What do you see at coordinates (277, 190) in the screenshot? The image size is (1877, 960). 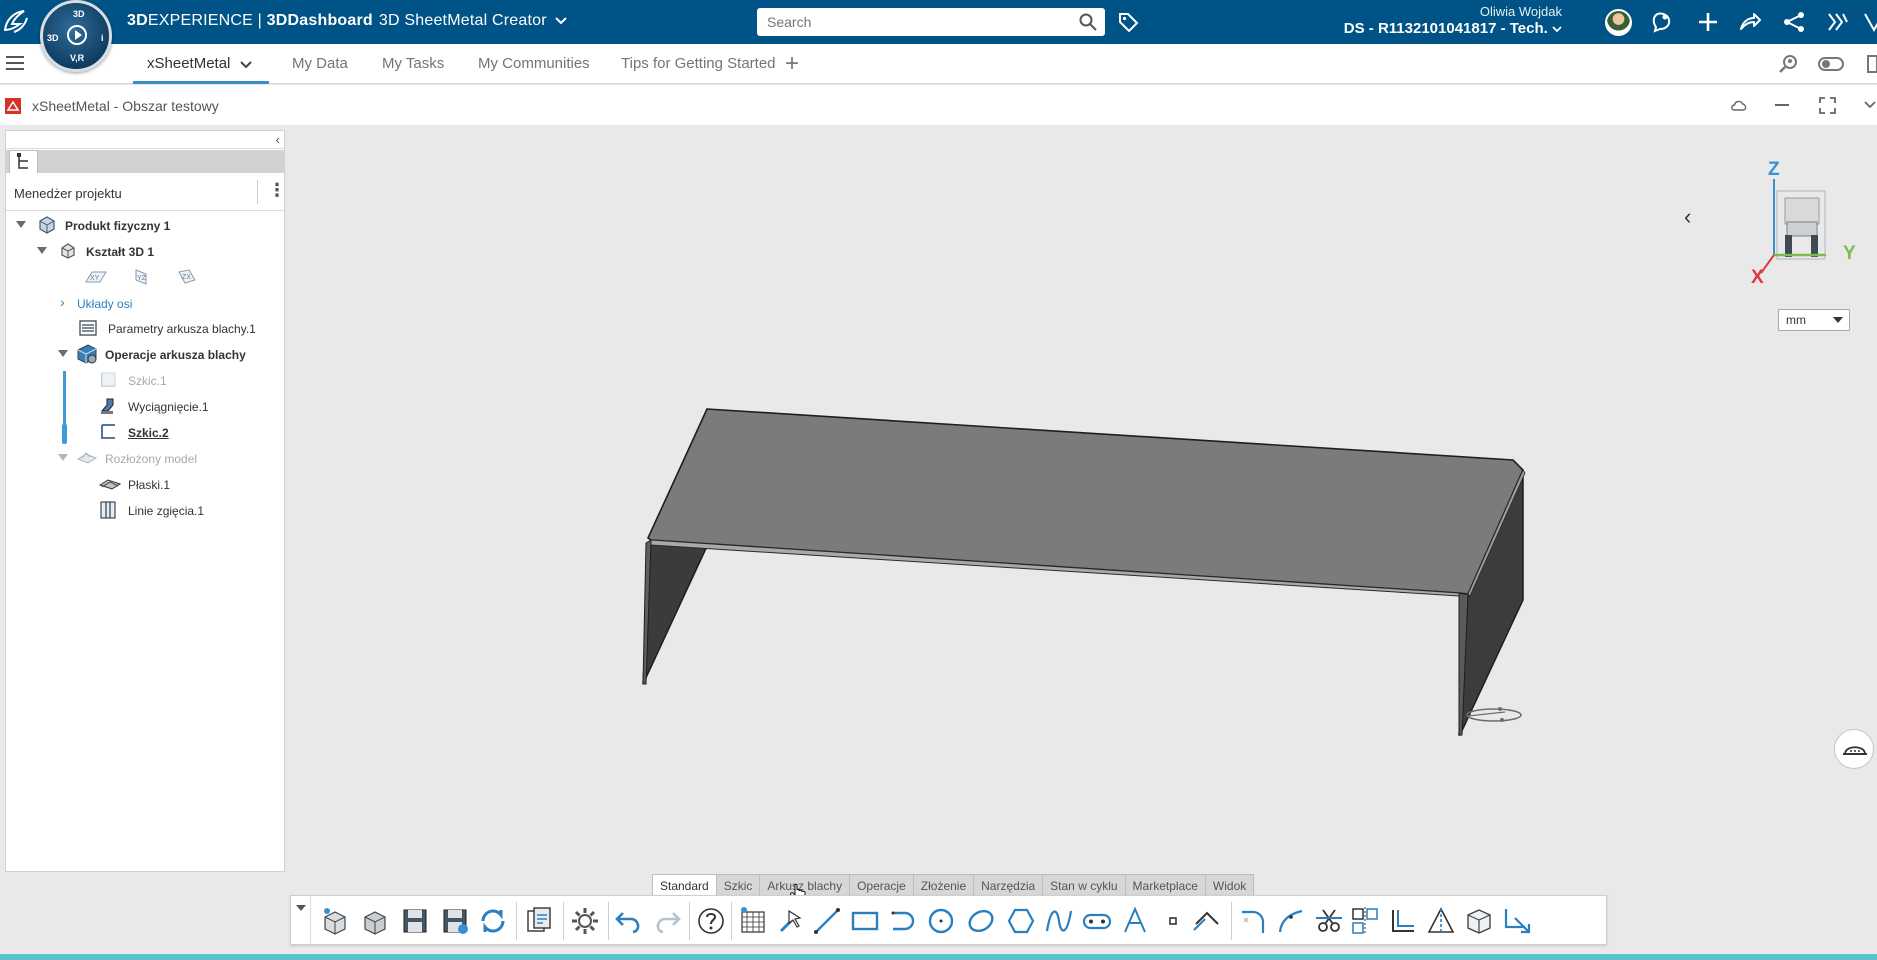 I see `more-options-icon: ⋮` at bounding box center [277, 190].